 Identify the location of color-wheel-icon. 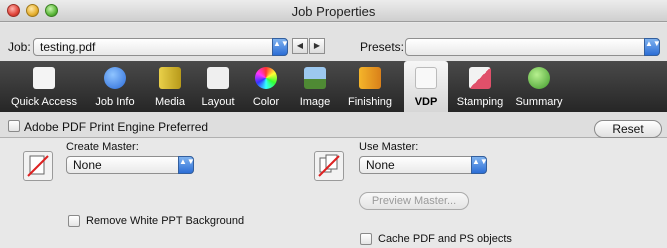
(266, 78).